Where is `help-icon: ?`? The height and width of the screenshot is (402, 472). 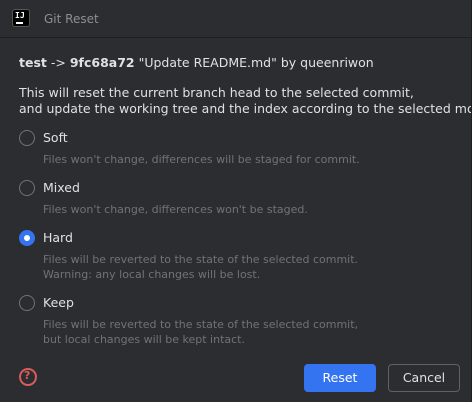 help-icon: ? is located at coordinates (28, 377).